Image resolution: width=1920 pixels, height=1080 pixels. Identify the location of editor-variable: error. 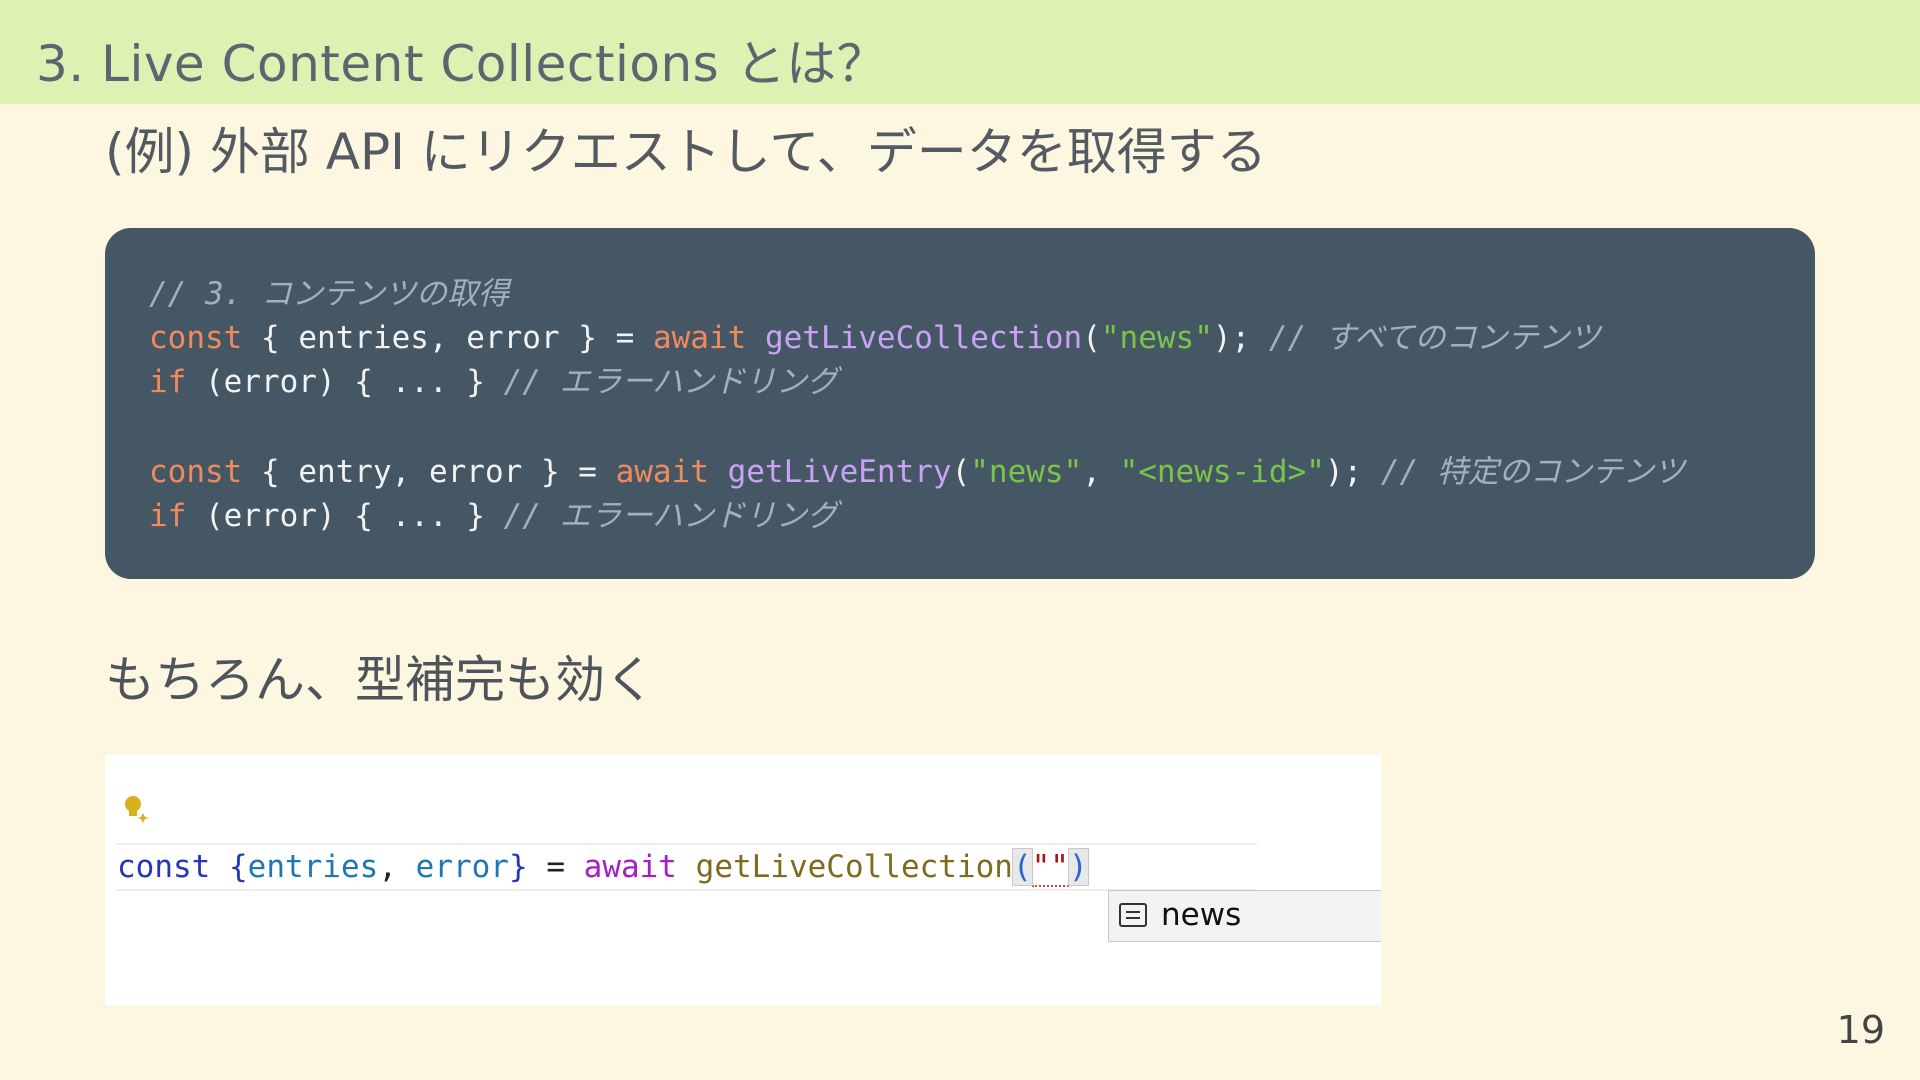
(462, 867).